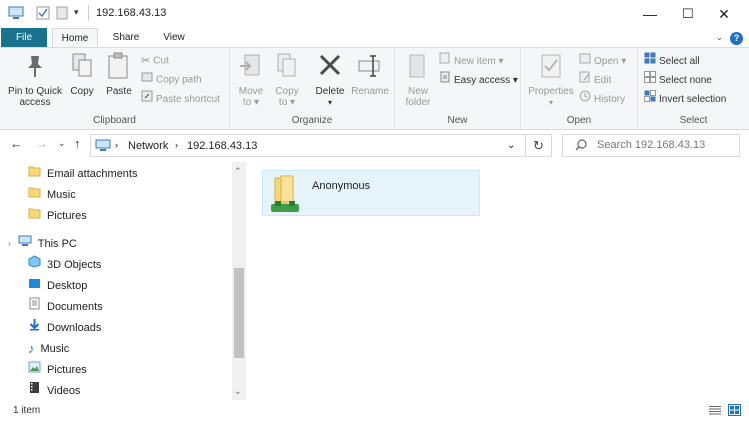 The image size is (749, 422). Describe the element at coordinates (651, 145) in the screenshot. I see `search-input: Search 192.168.43.13` at that location.